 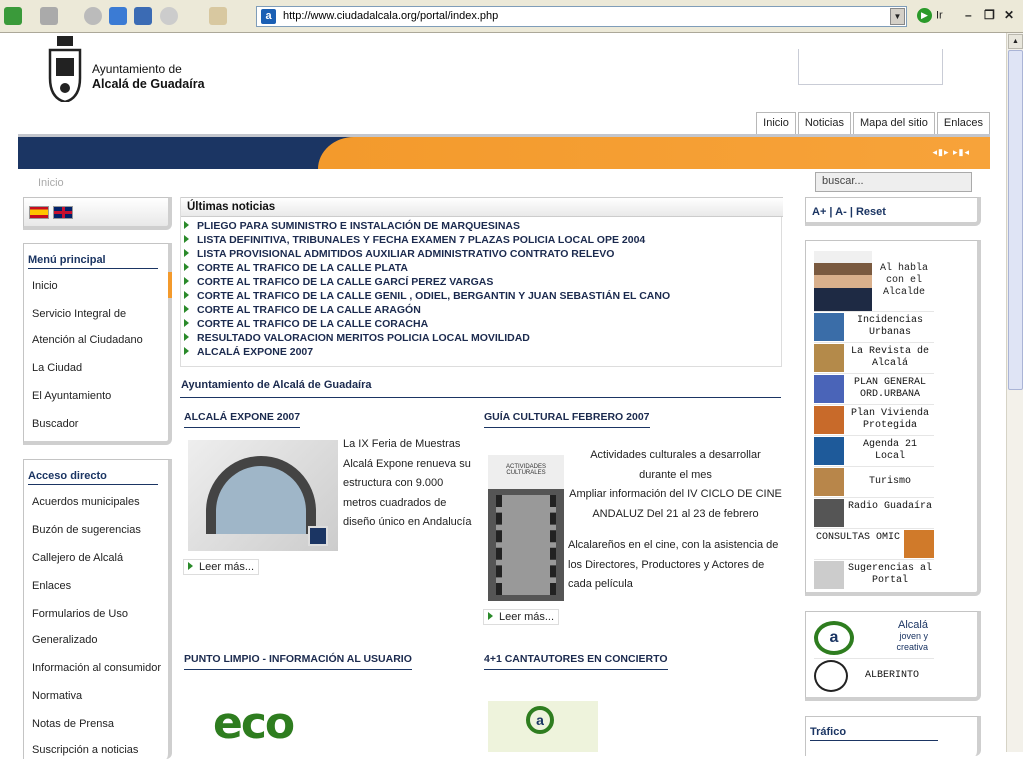 What do you see at coordinates (87, 340) in the screenshot?
I see `menu-item-atencion-ciudadano: Atención al Ciudadano` at bounding box center [87, 340].